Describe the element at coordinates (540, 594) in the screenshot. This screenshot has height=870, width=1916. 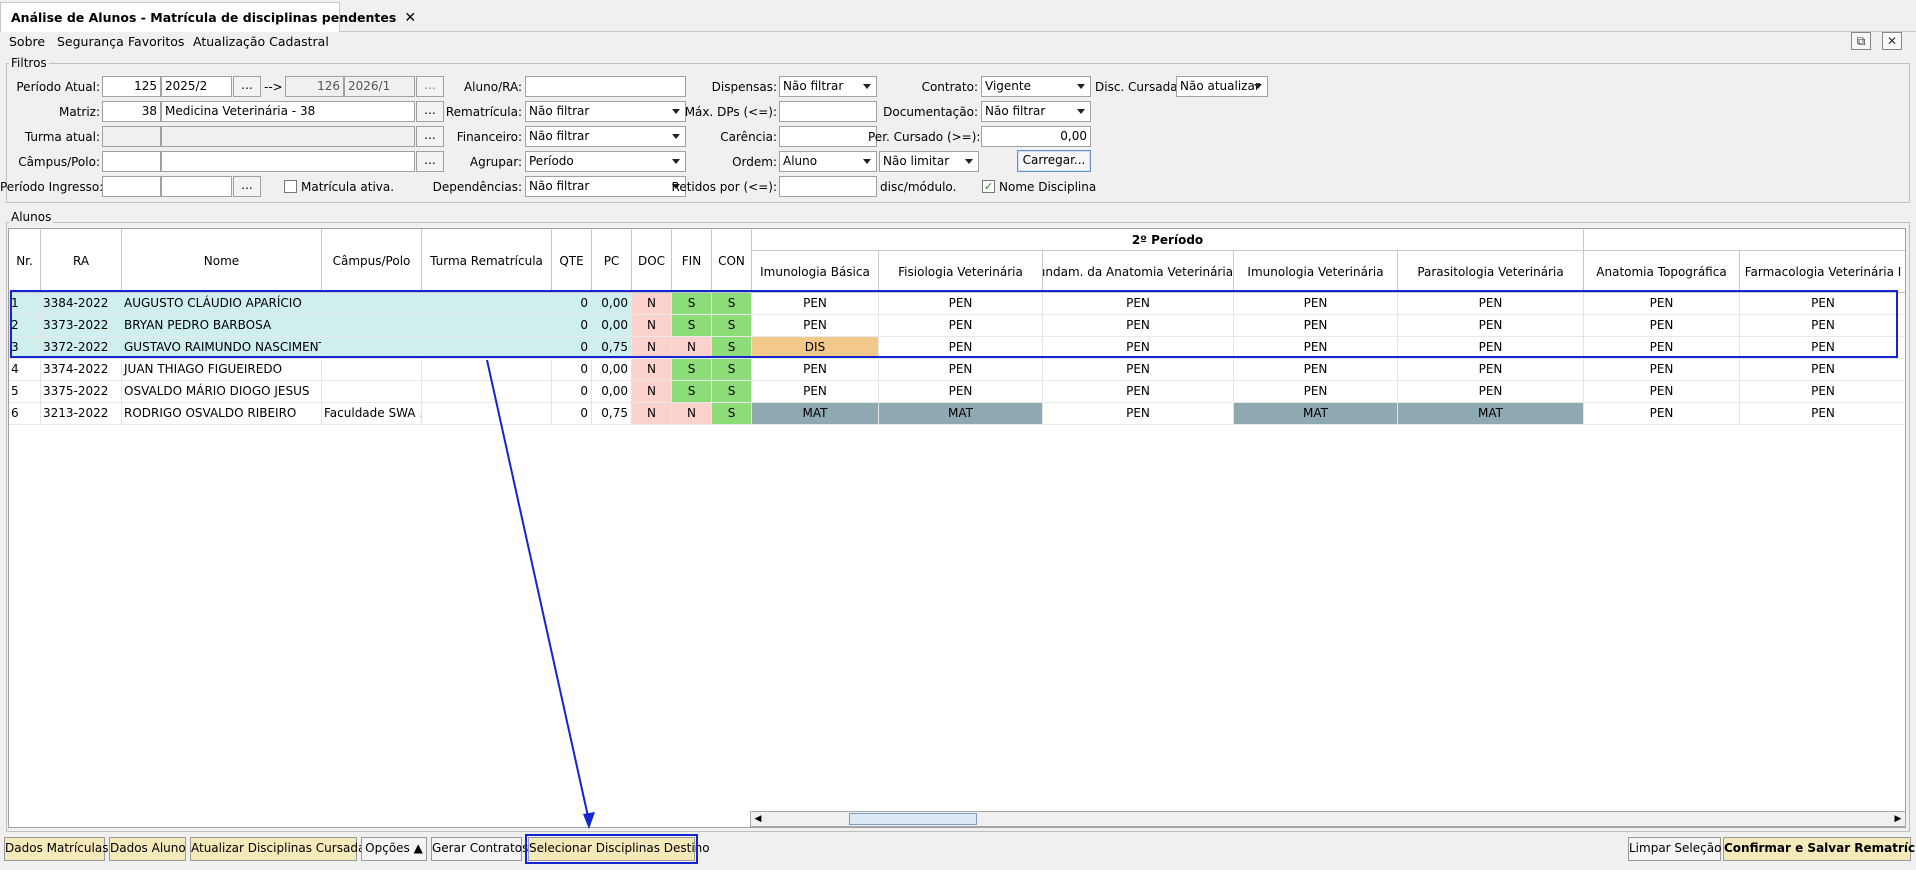
I see `annotation-arrow` at that location.